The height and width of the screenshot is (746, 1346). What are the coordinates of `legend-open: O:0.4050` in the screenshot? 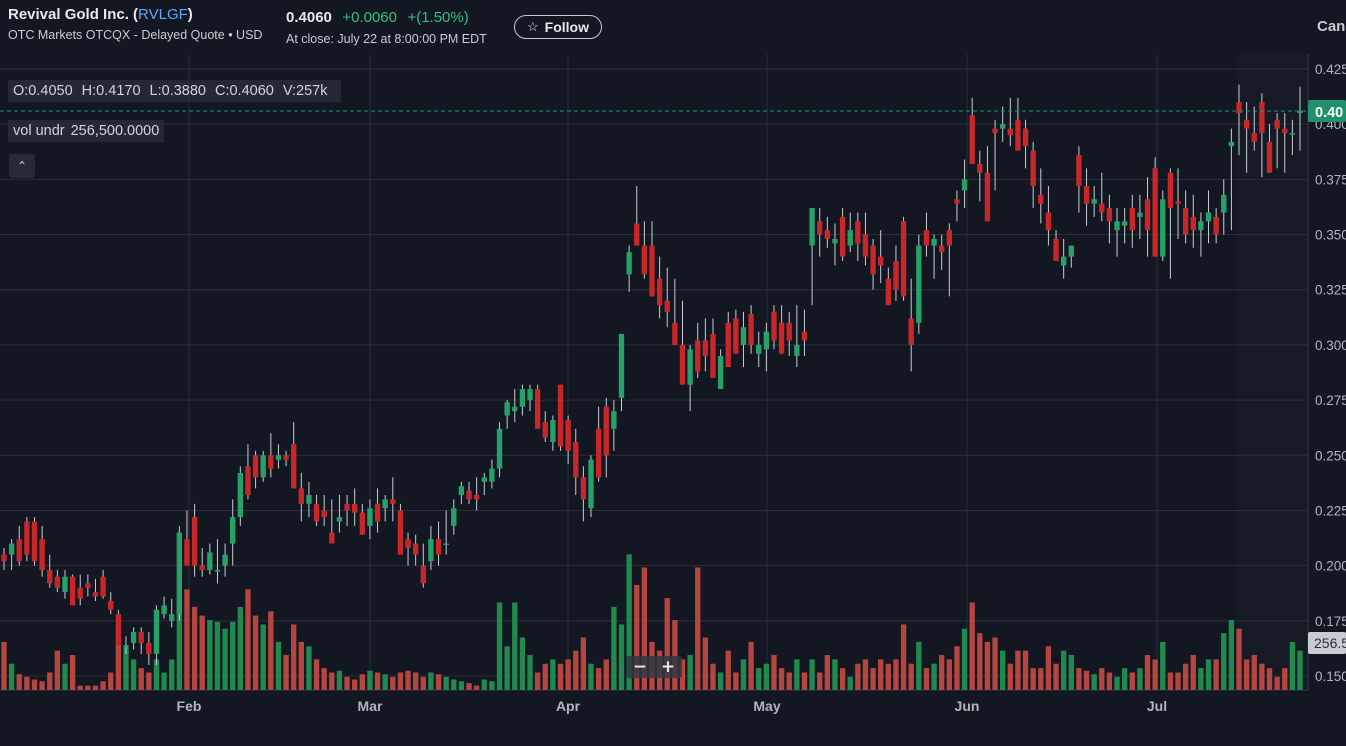 It's located at (43, 91).